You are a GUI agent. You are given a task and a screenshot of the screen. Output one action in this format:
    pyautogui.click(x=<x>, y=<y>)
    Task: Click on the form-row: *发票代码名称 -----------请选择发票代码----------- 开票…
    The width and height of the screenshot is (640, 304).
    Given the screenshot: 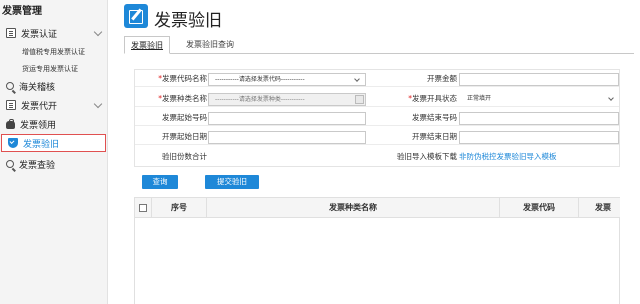 What is the action you would take?
    pyautogui.click(x=377, y=79)
    